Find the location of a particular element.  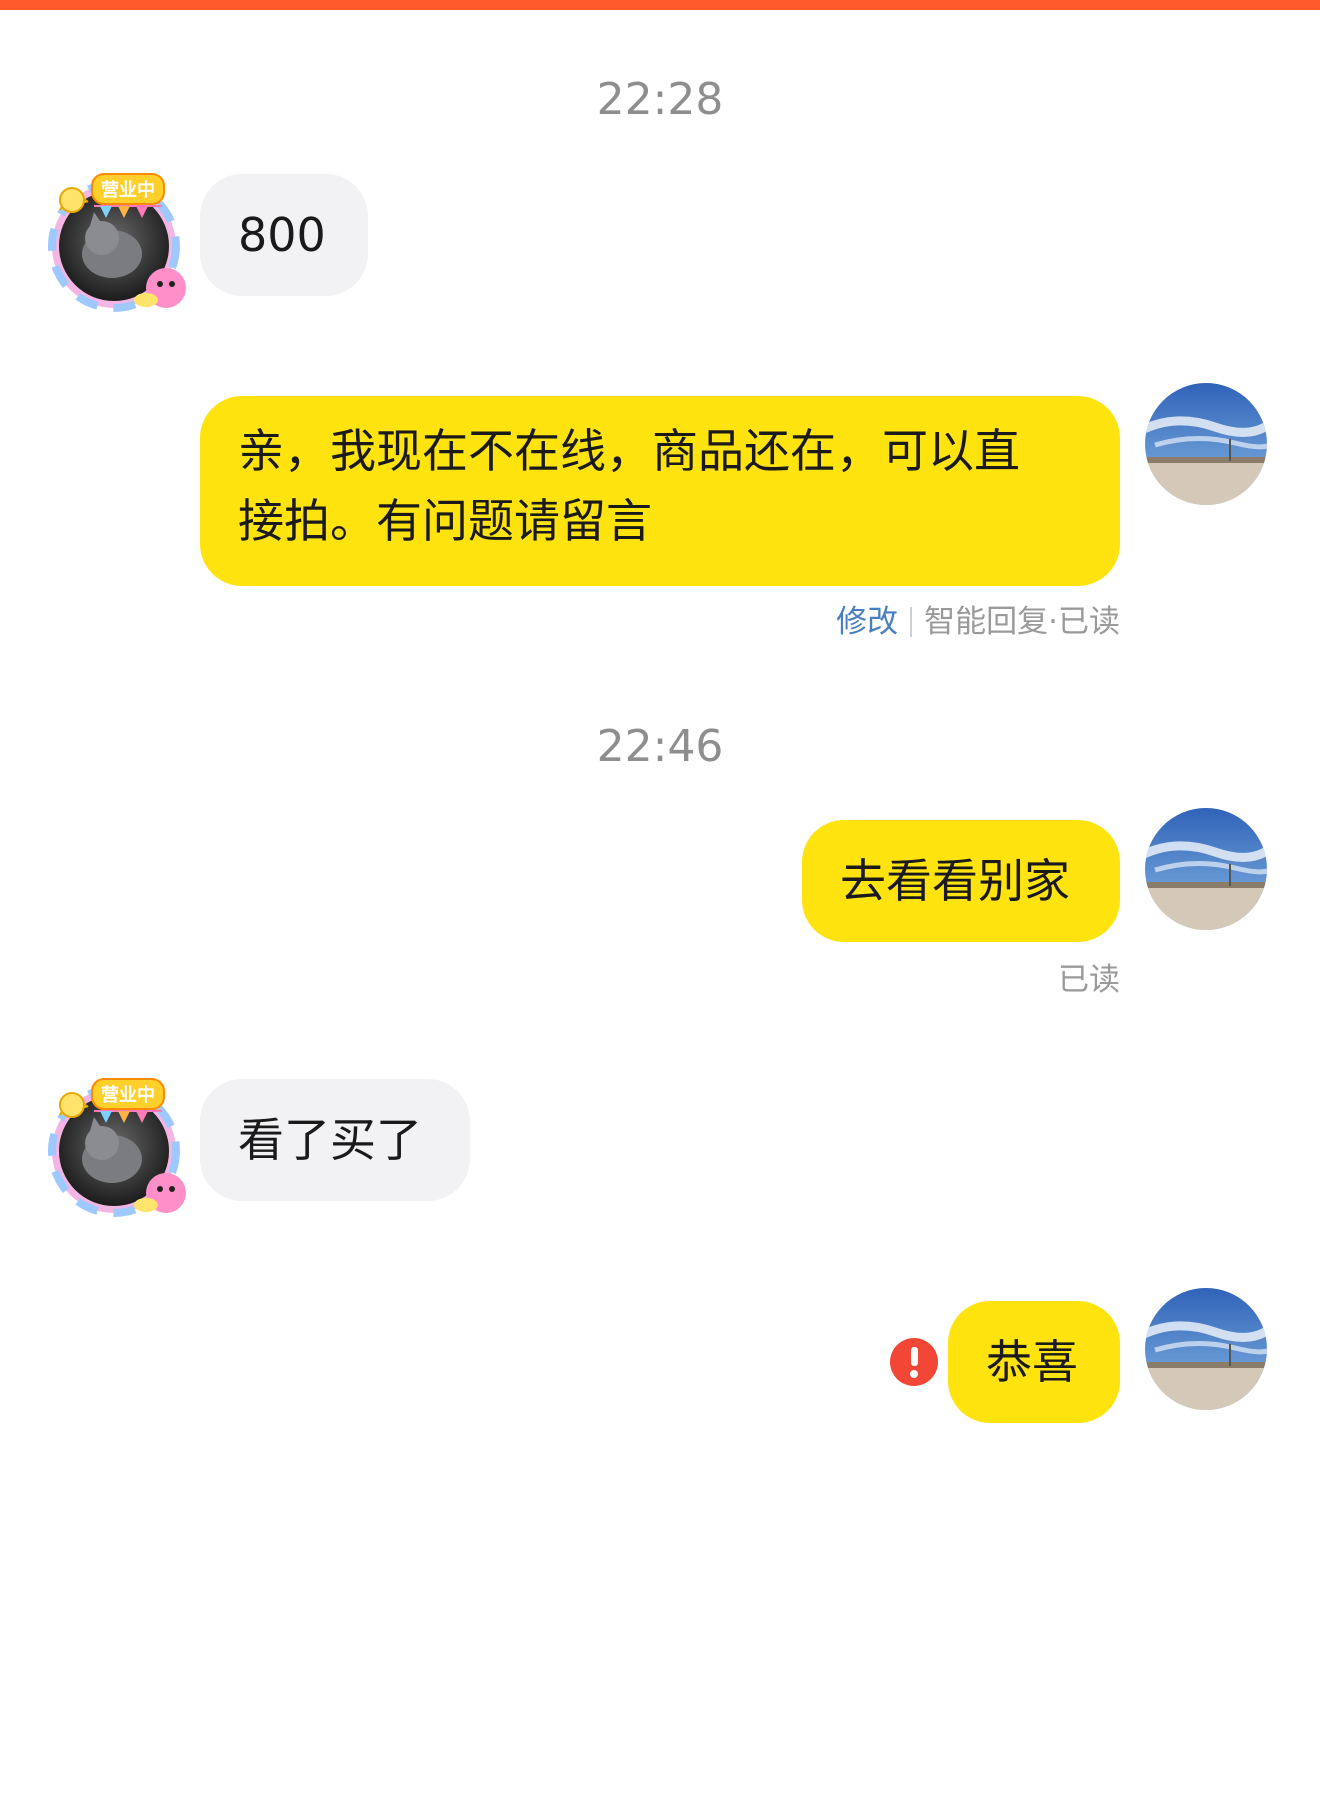

incoming-message-bubble: 800 is located at coordinates (284, 235).